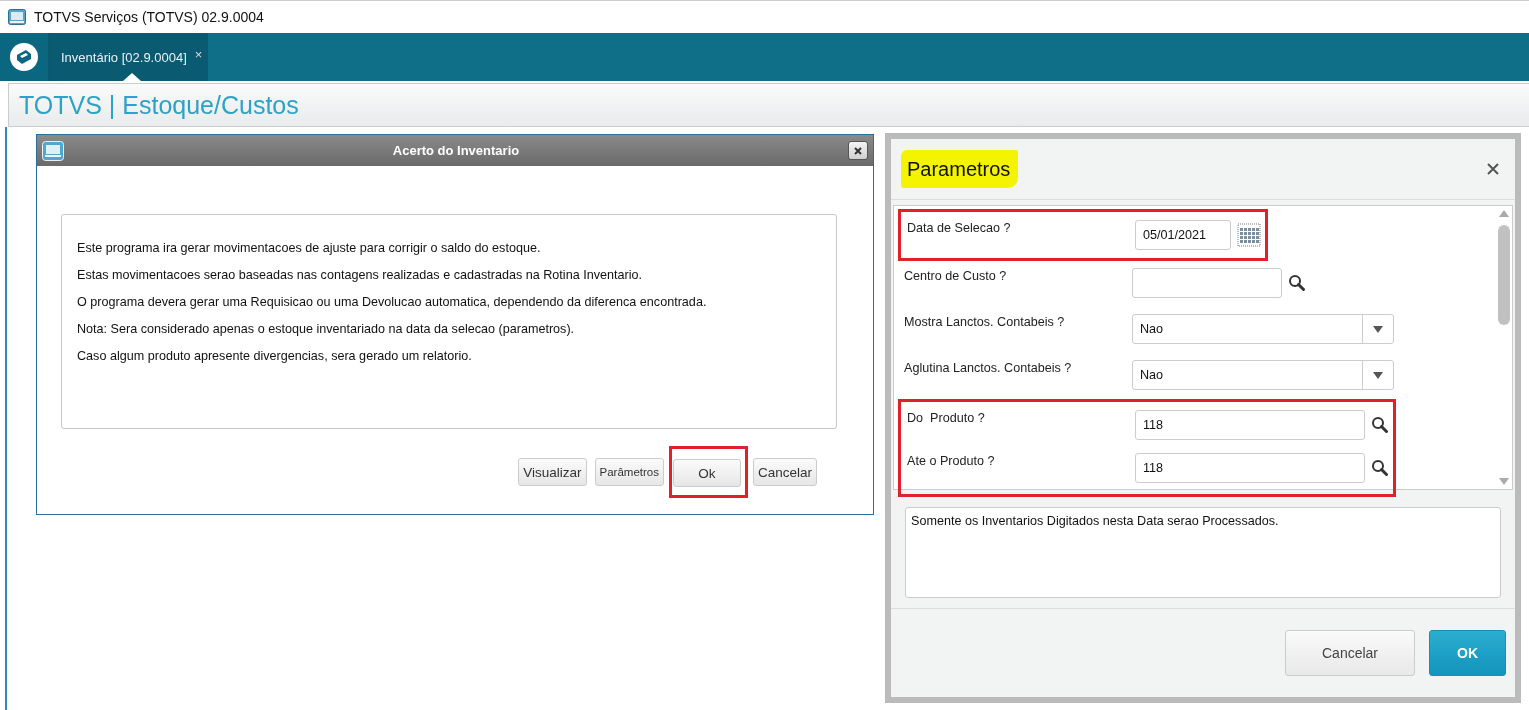  What do you see at coordinates (132, 77) in the screenshot?
I see `tab-pointer-icon` at bounding box center [132, 77].